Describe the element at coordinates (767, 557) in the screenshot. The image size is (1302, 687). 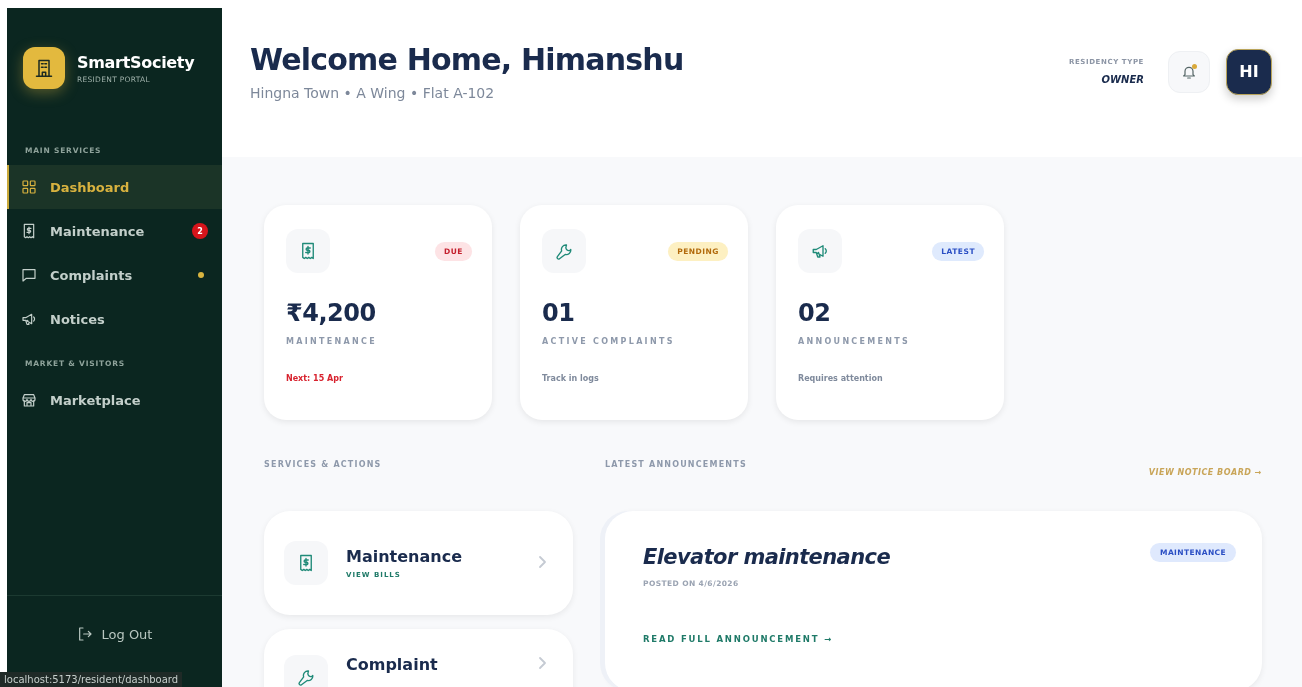
I see `announcement-title: Elevator maintenance` at that location.